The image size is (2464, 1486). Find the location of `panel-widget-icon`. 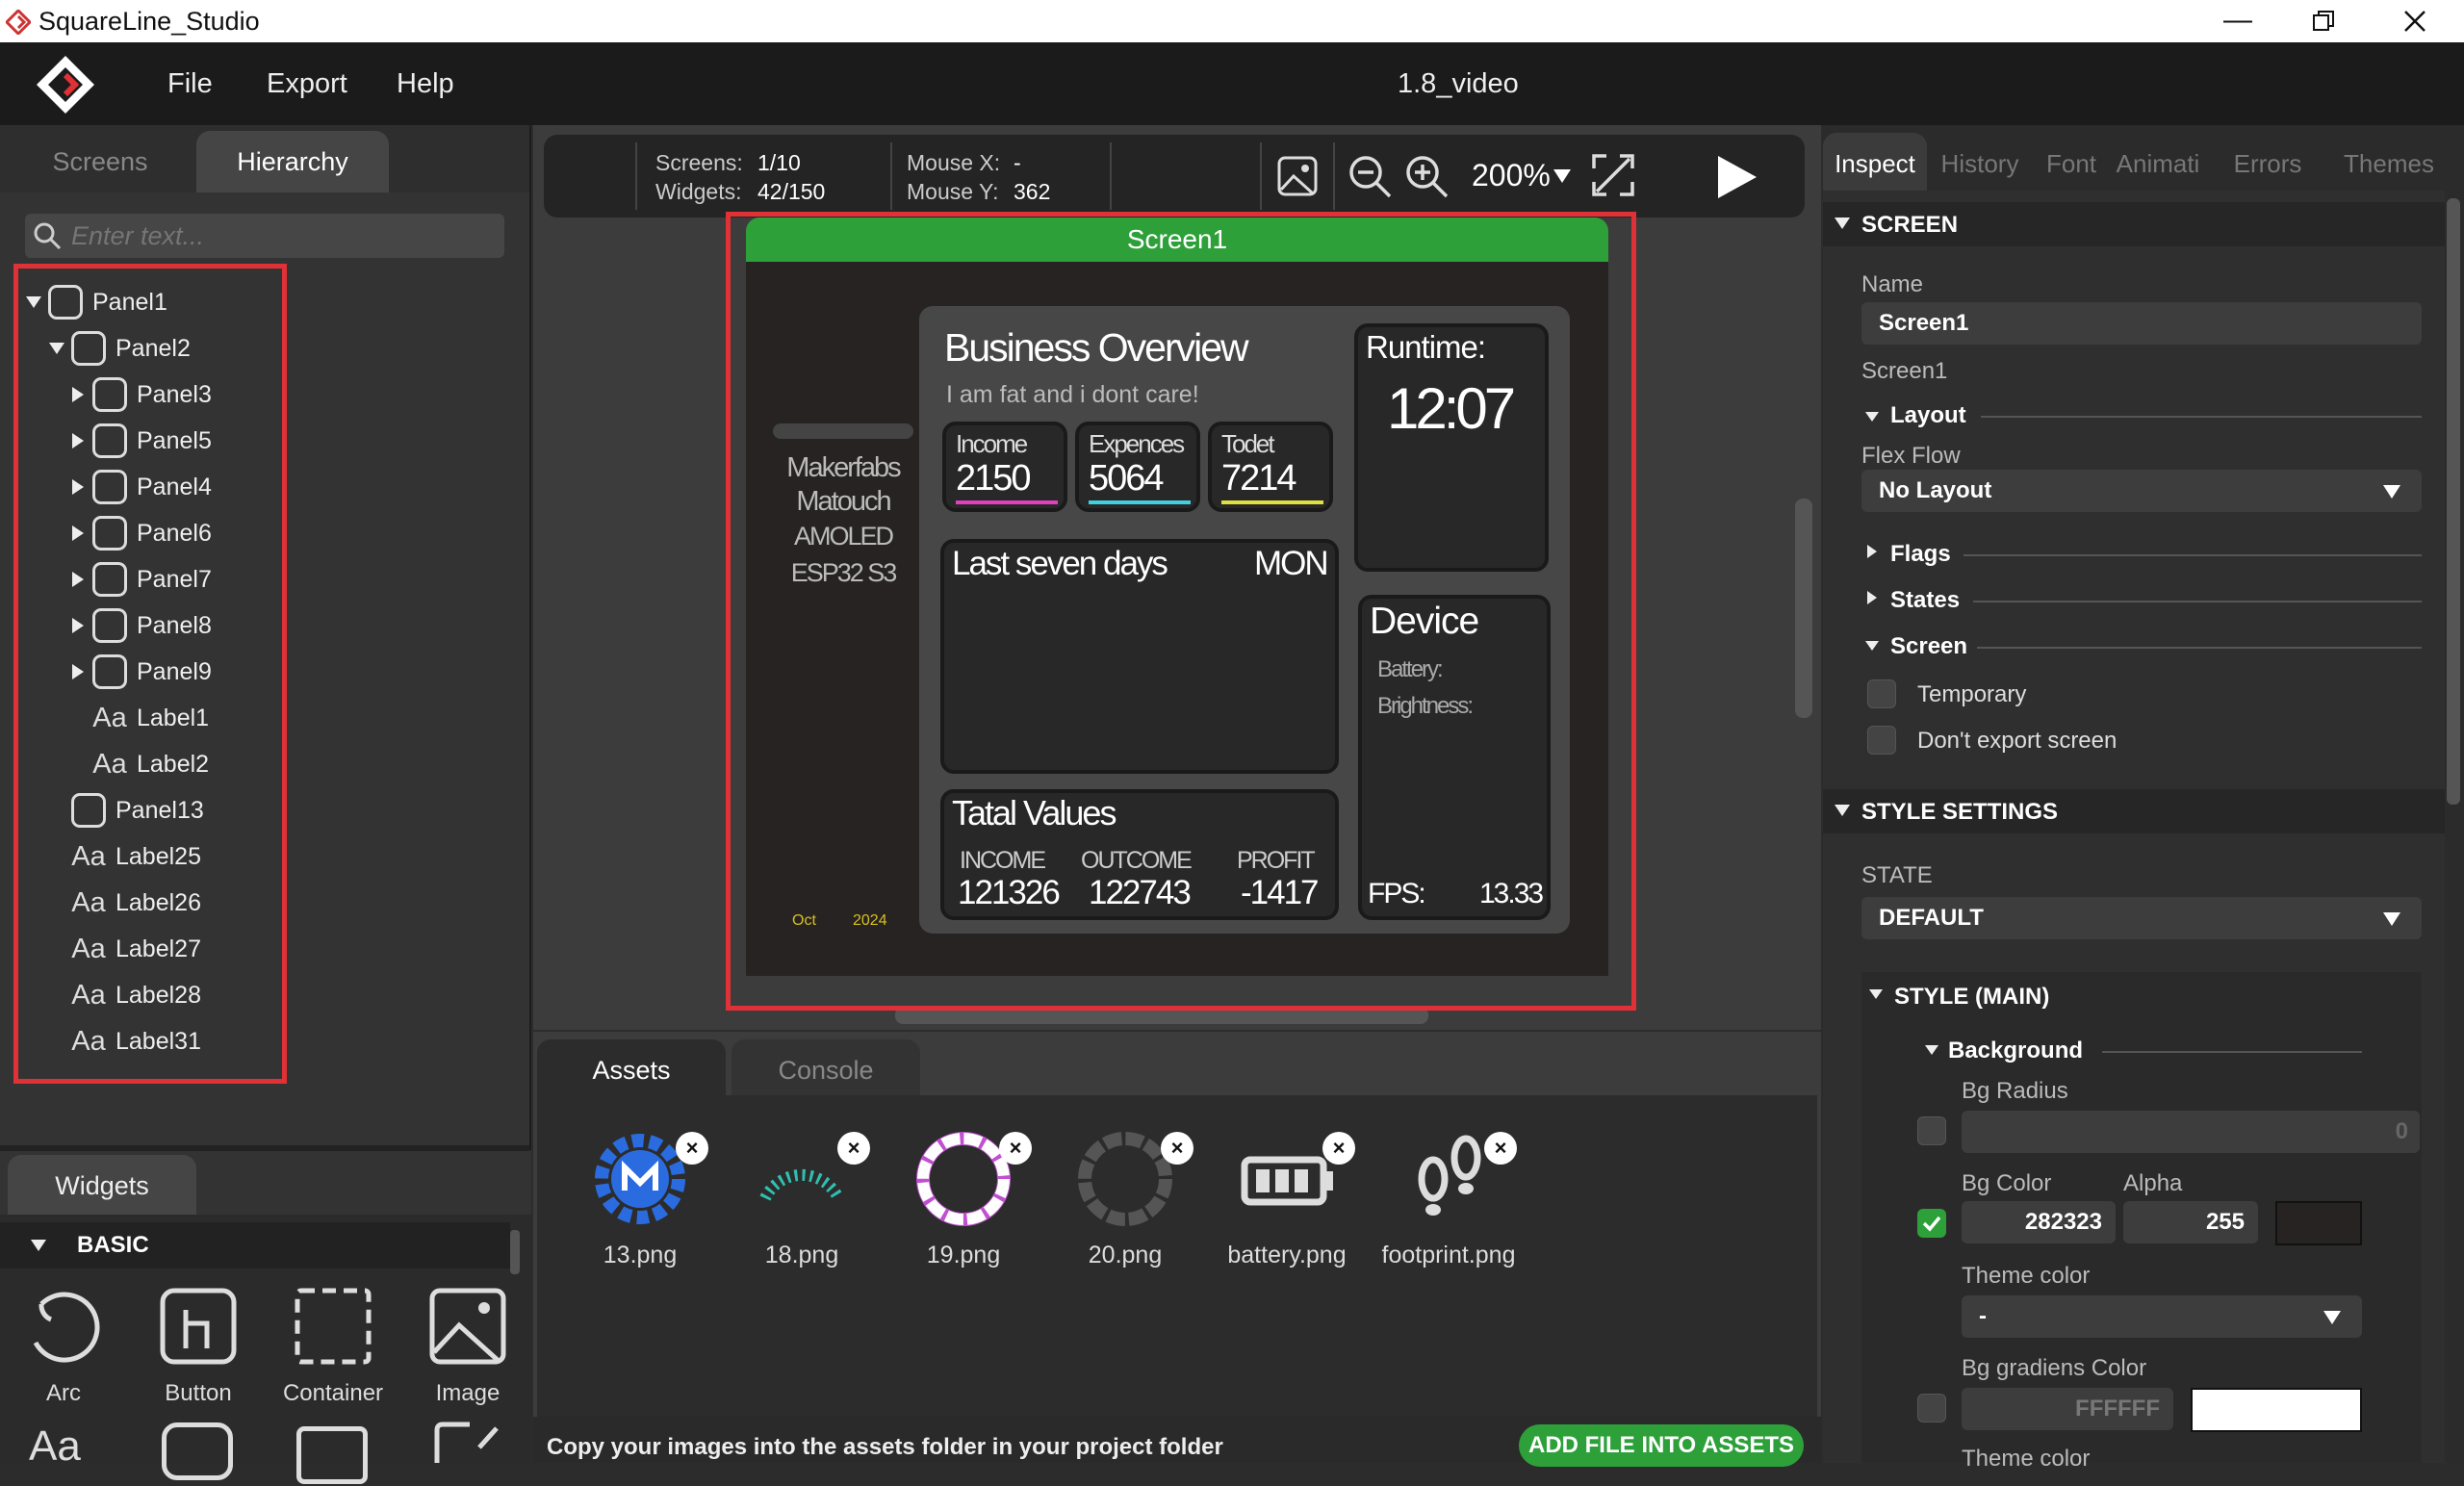

panel-widget-icon is located at coordinates (197, 1451).